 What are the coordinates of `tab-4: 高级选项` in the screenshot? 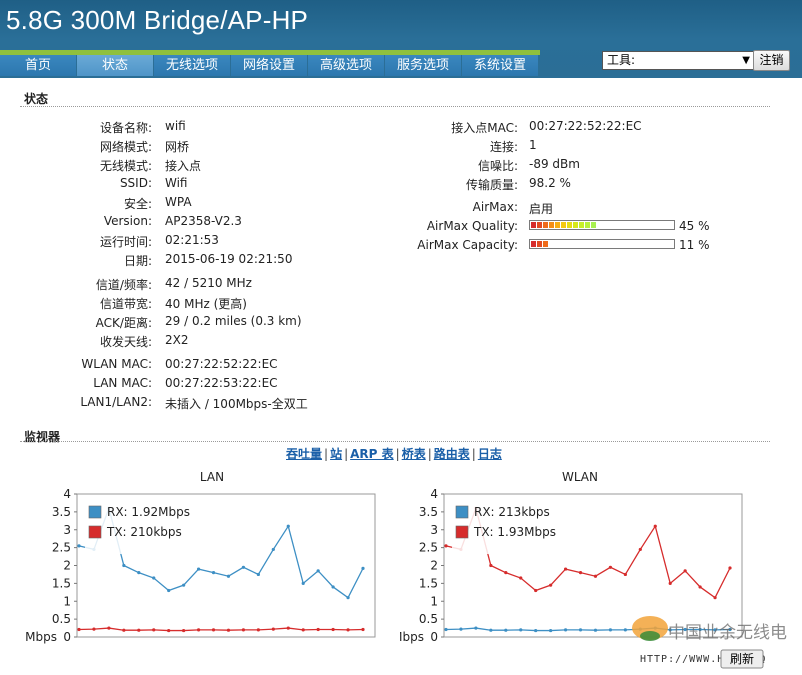 It's located at (346, 65).